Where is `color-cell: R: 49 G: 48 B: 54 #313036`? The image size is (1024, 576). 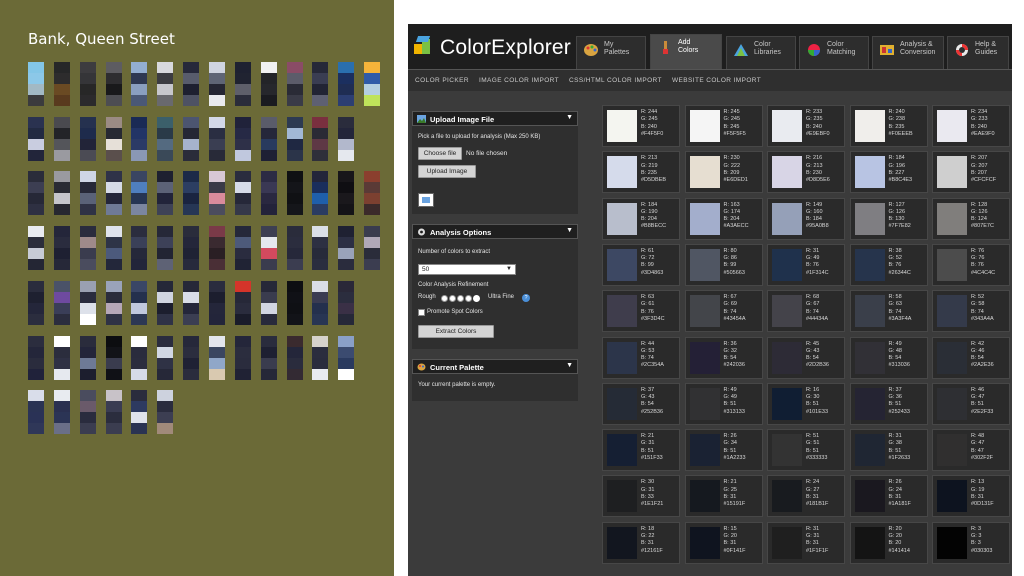
color-cell: R: 49 G: 48 B: 54 #313036 is located at coordinates (888, 357).